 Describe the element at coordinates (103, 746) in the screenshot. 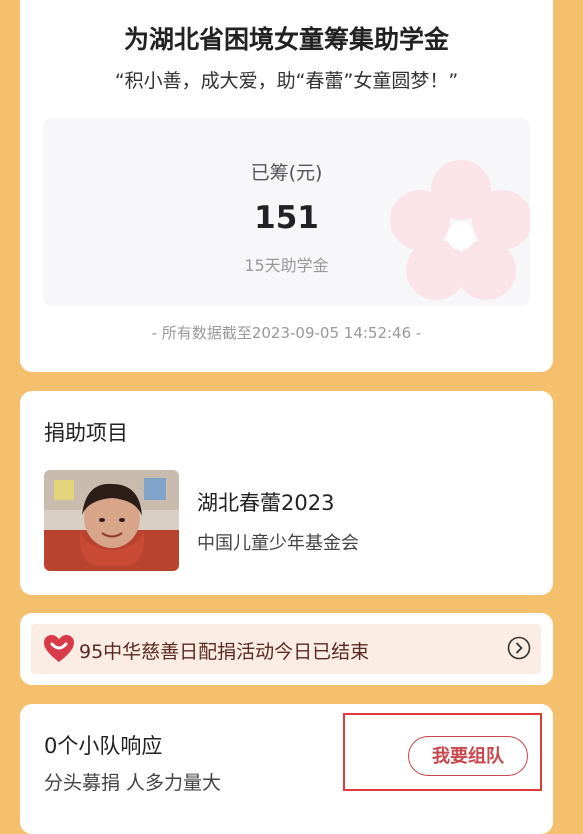

I see `team-count: 0个小队响应` at that location.